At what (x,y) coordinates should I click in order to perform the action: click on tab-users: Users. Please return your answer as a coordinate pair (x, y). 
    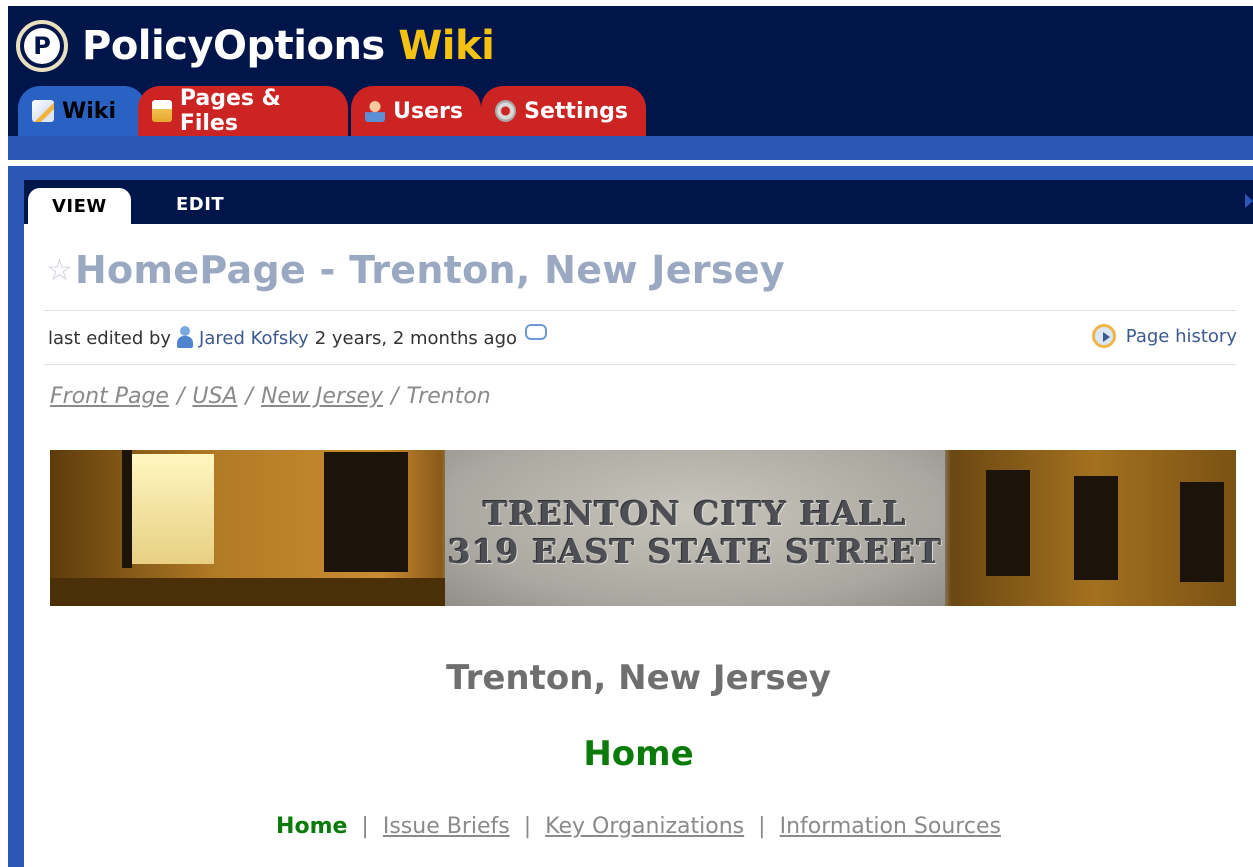
    Looking at the image, I should click on (416, 111).